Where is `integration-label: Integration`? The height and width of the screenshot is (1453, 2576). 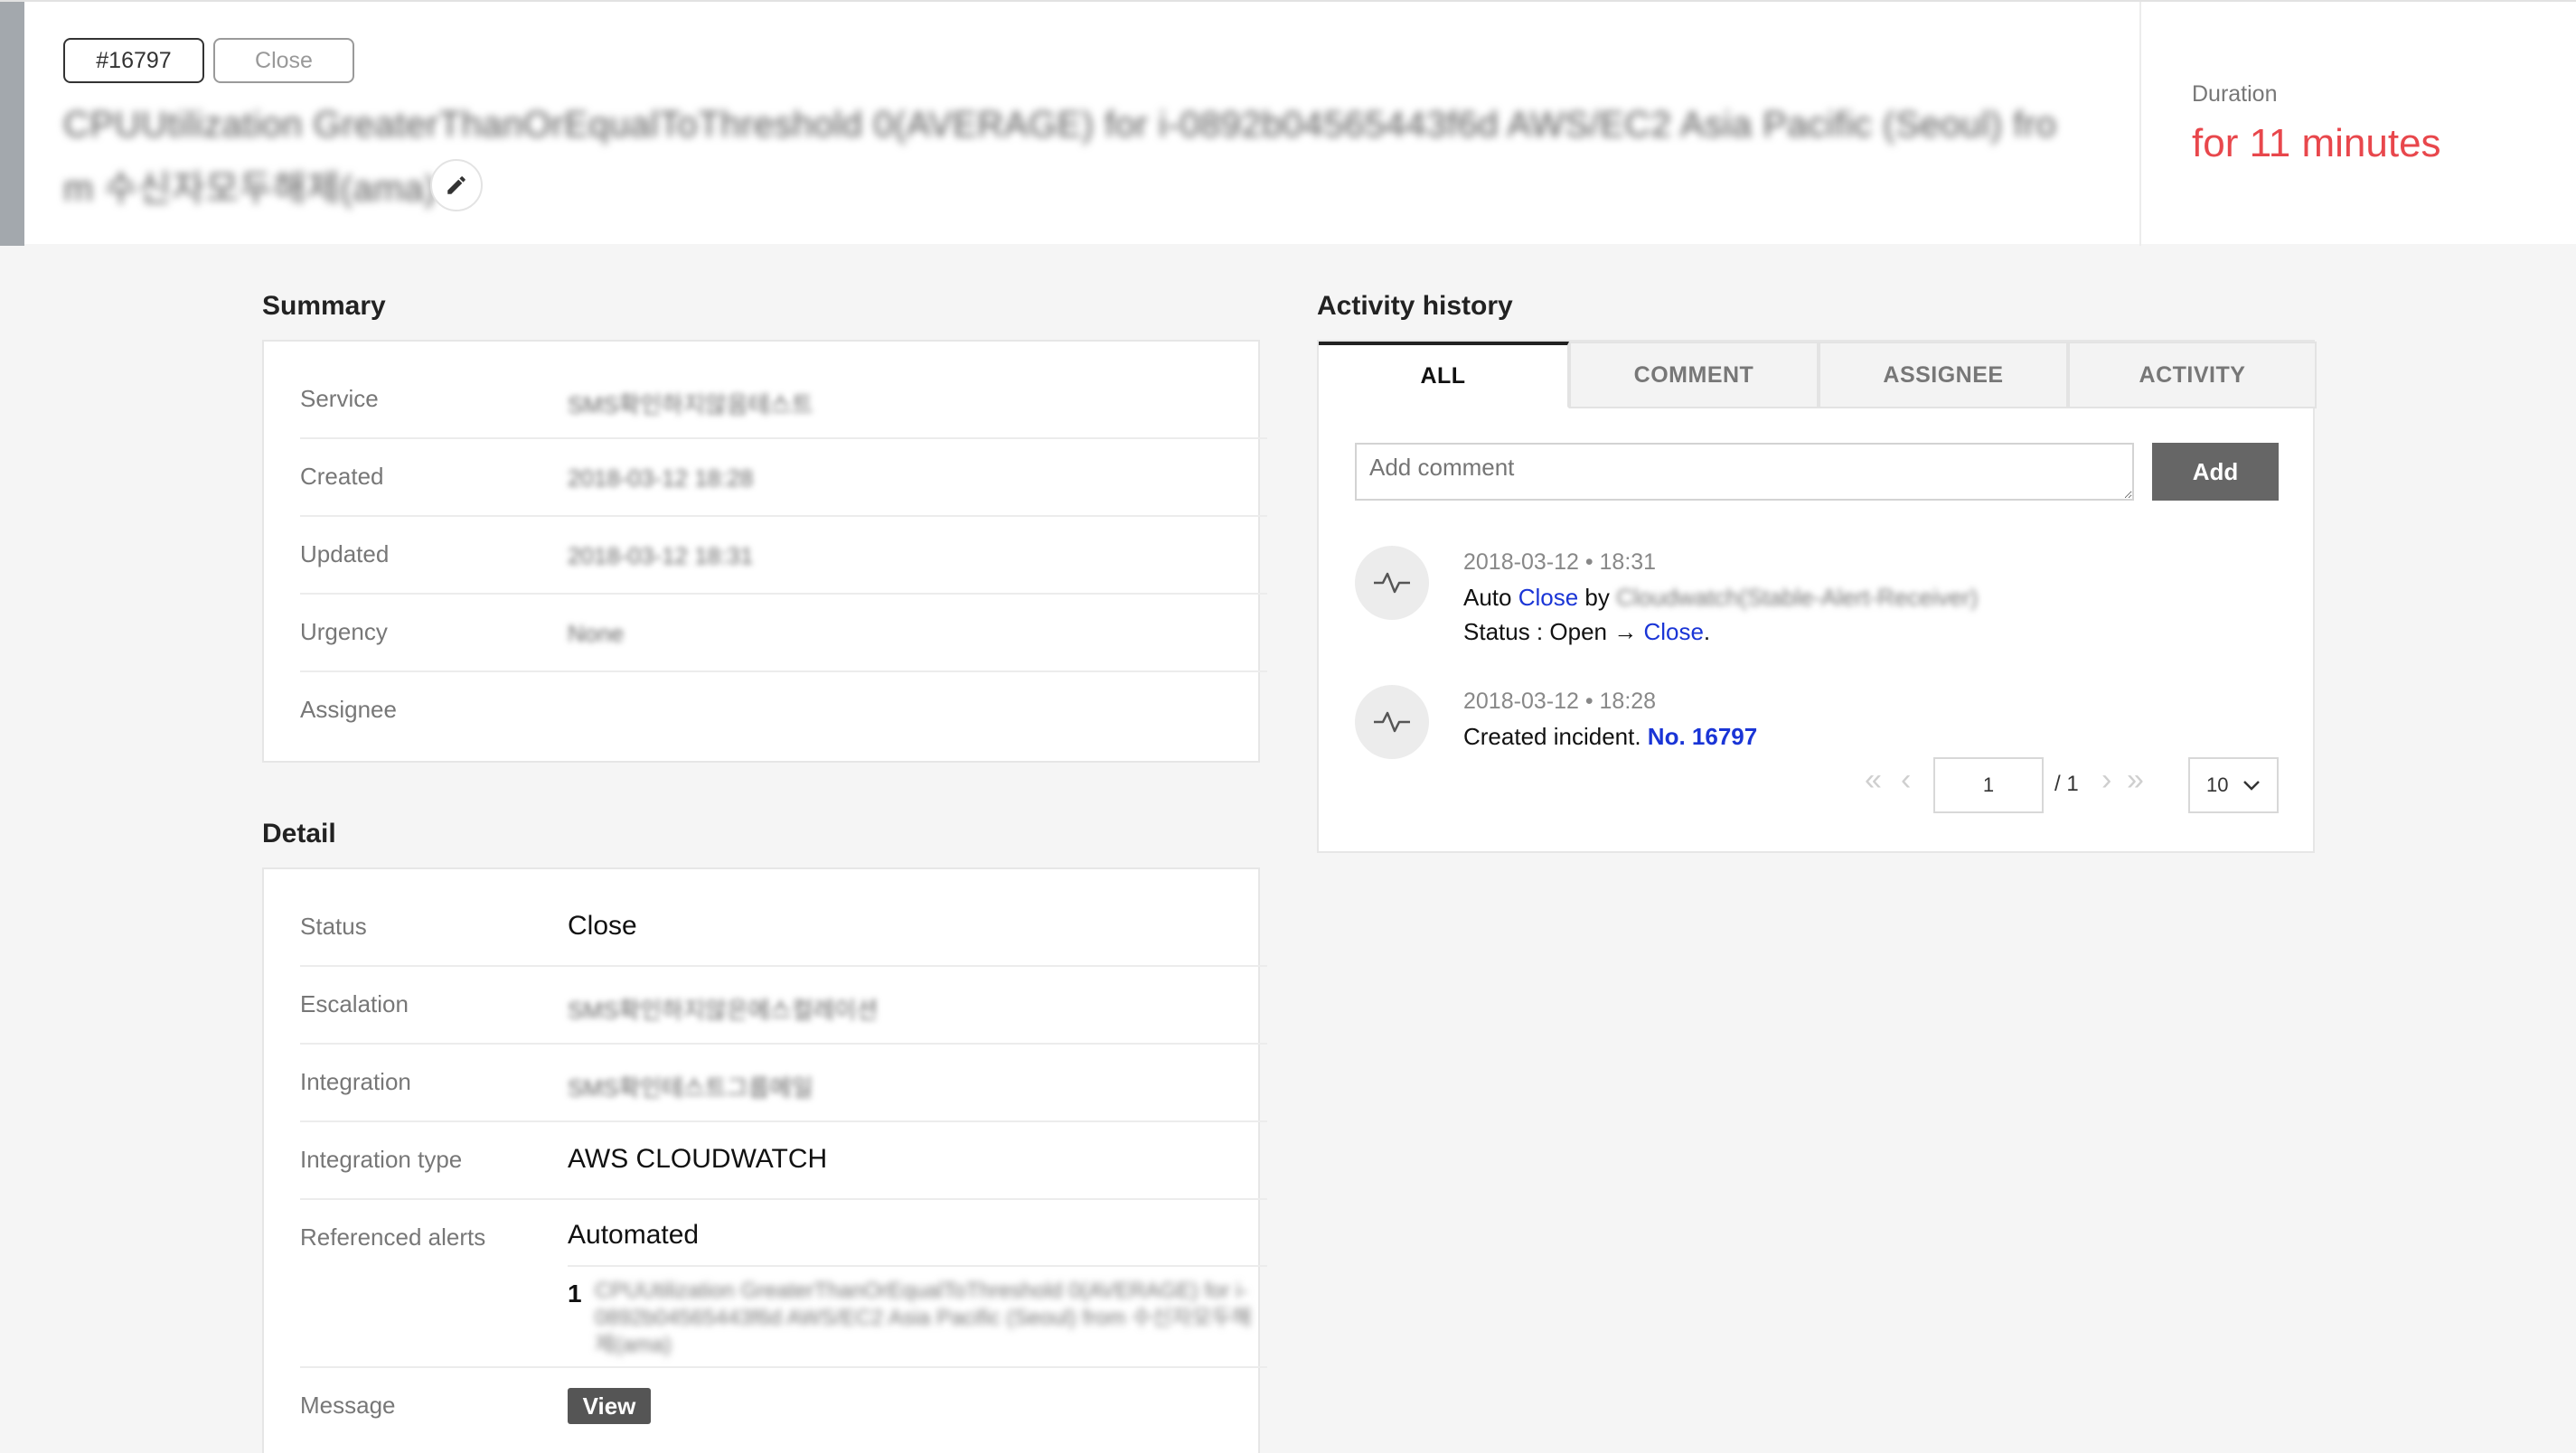 integration-label: Integration is located at coordinates (355, 1081).